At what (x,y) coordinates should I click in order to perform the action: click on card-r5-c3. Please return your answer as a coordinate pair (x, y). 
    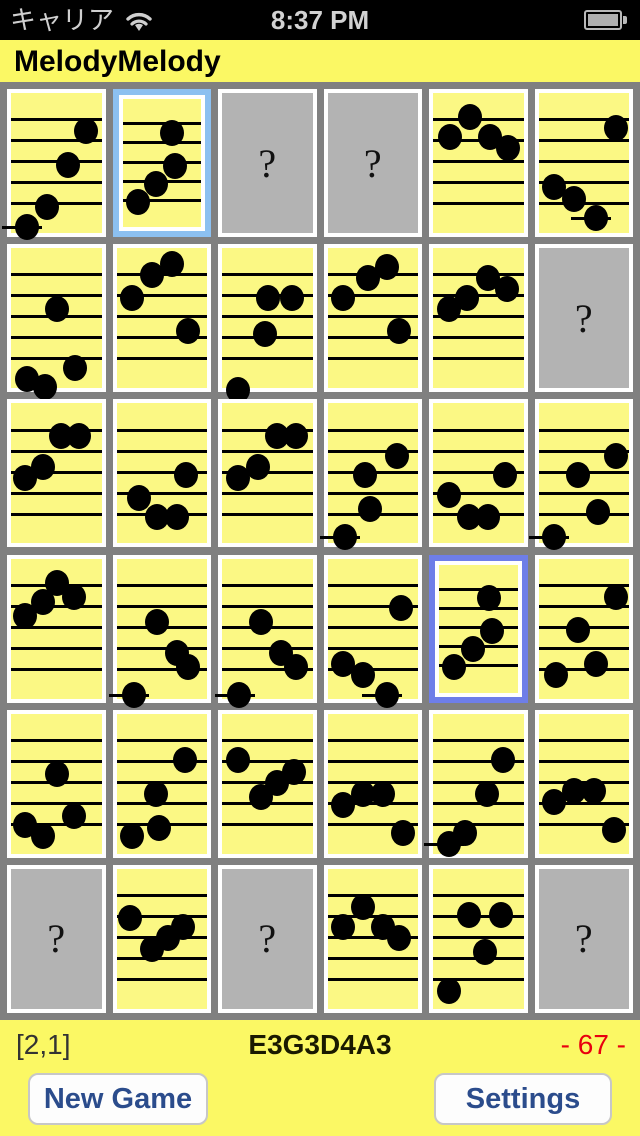
    Looking at the image, I should click on (267, 783).